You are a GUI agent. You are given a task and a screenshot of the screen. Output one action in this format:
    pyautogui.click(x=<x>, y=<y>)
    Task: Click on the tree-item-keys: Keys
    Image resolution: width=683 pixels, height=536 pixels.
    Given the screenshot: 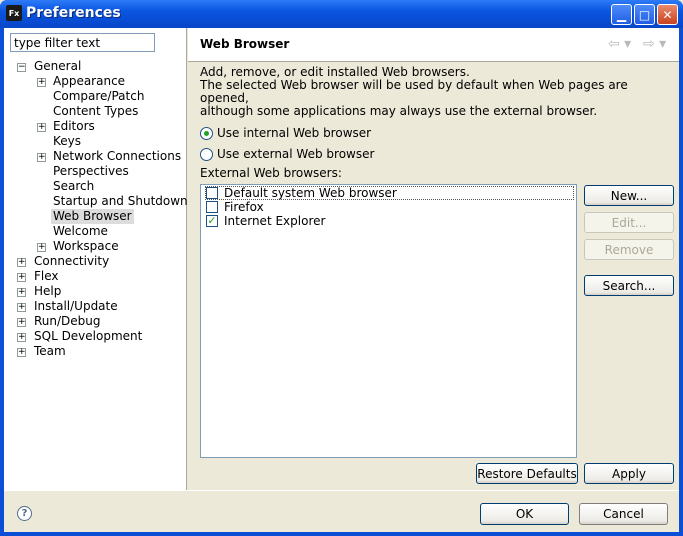 What is the action you would take?
    pyautogui.click(x=67, y=141)
    